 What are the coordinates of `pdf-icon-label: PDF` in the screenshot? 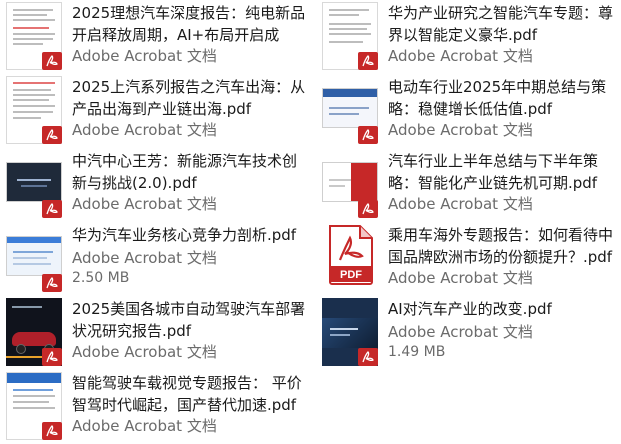 It's located at (351, 275).